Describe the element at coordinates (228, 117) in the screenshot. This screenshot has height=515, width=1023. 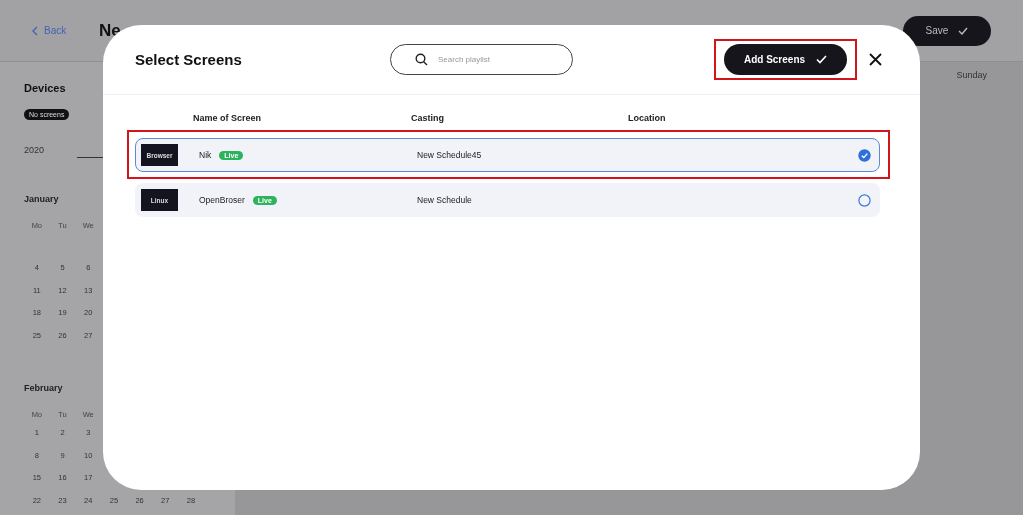
I see `column-header: Name of Screen` at that location.